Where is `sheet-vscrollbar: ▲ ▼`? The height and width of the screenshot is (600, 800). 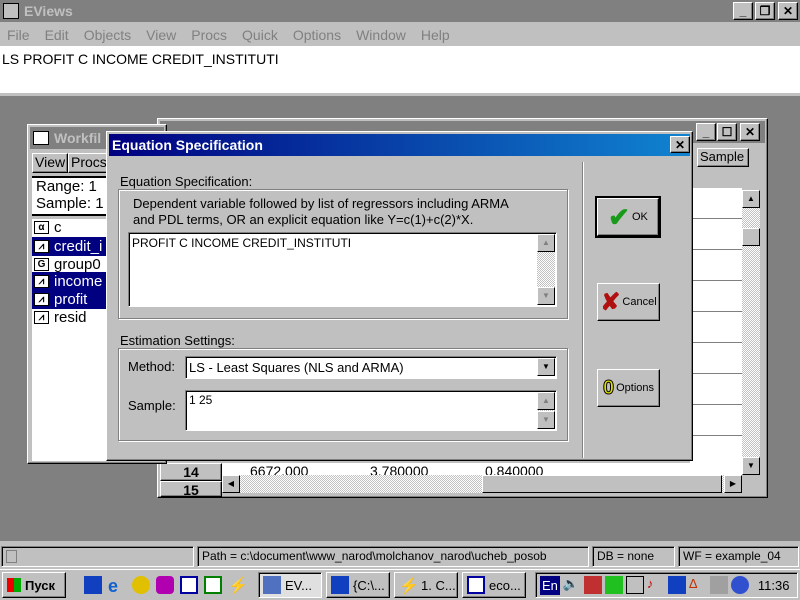
sheet-vscrollbar: ▲ ▼ is located at coordinates (751, 332).